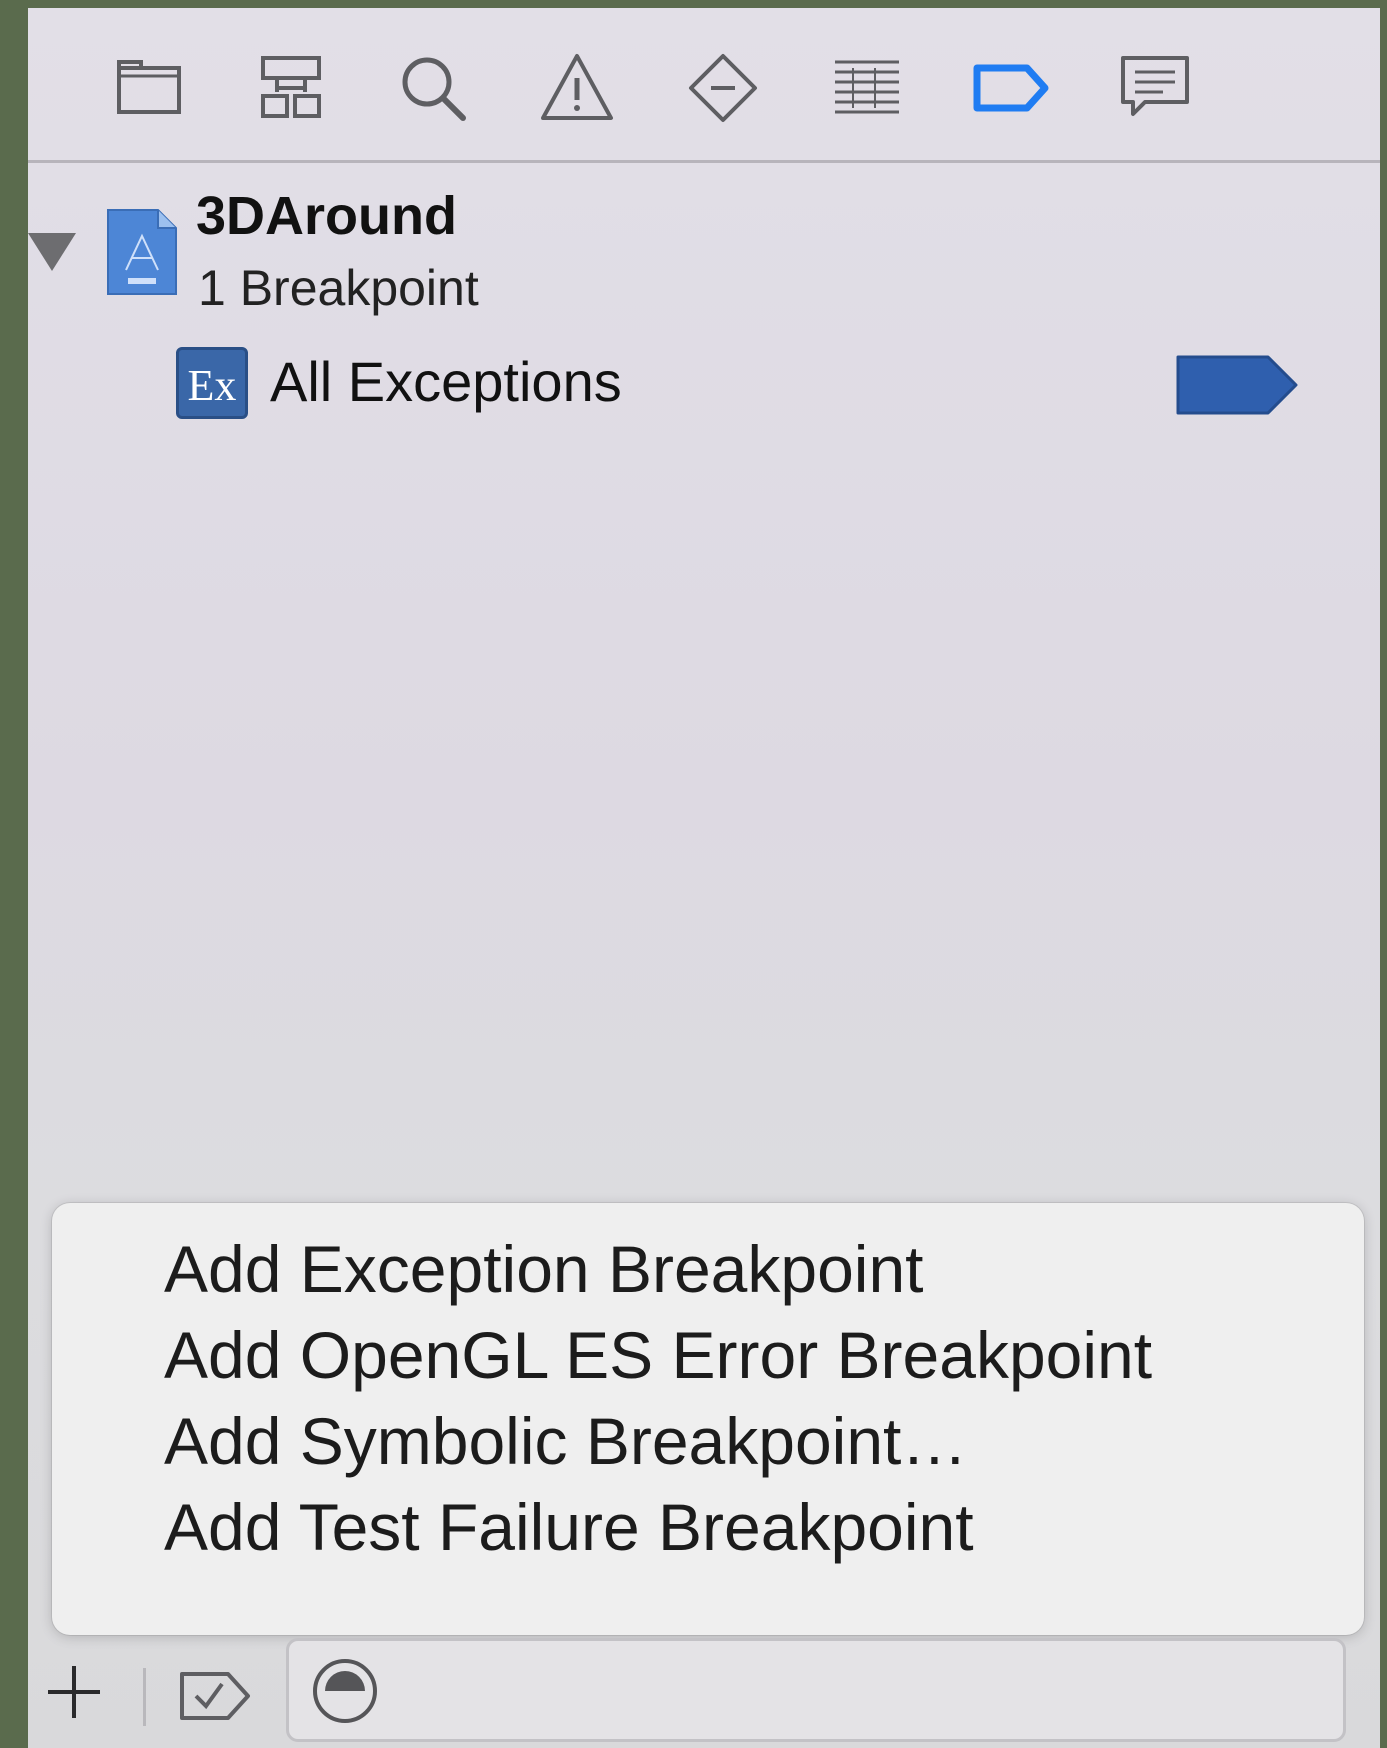  Describe the element at coordinates (144, 1697) in the screenshot. I see `toolbar-divider` at that location.